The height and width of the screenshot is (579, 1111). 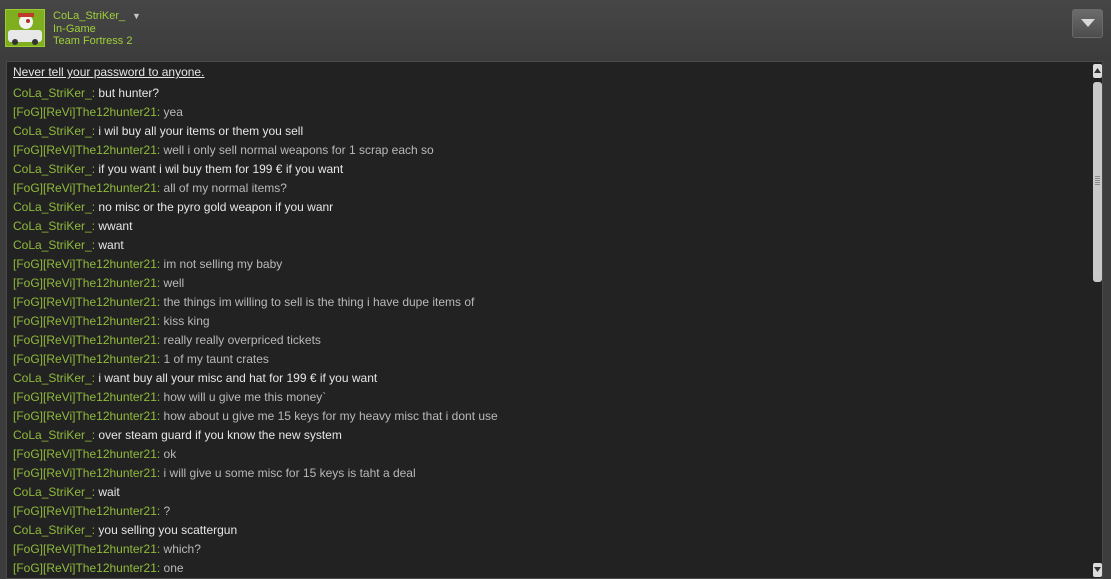 I want to click on message-text: but hunter?, so click(x=129, y=93).